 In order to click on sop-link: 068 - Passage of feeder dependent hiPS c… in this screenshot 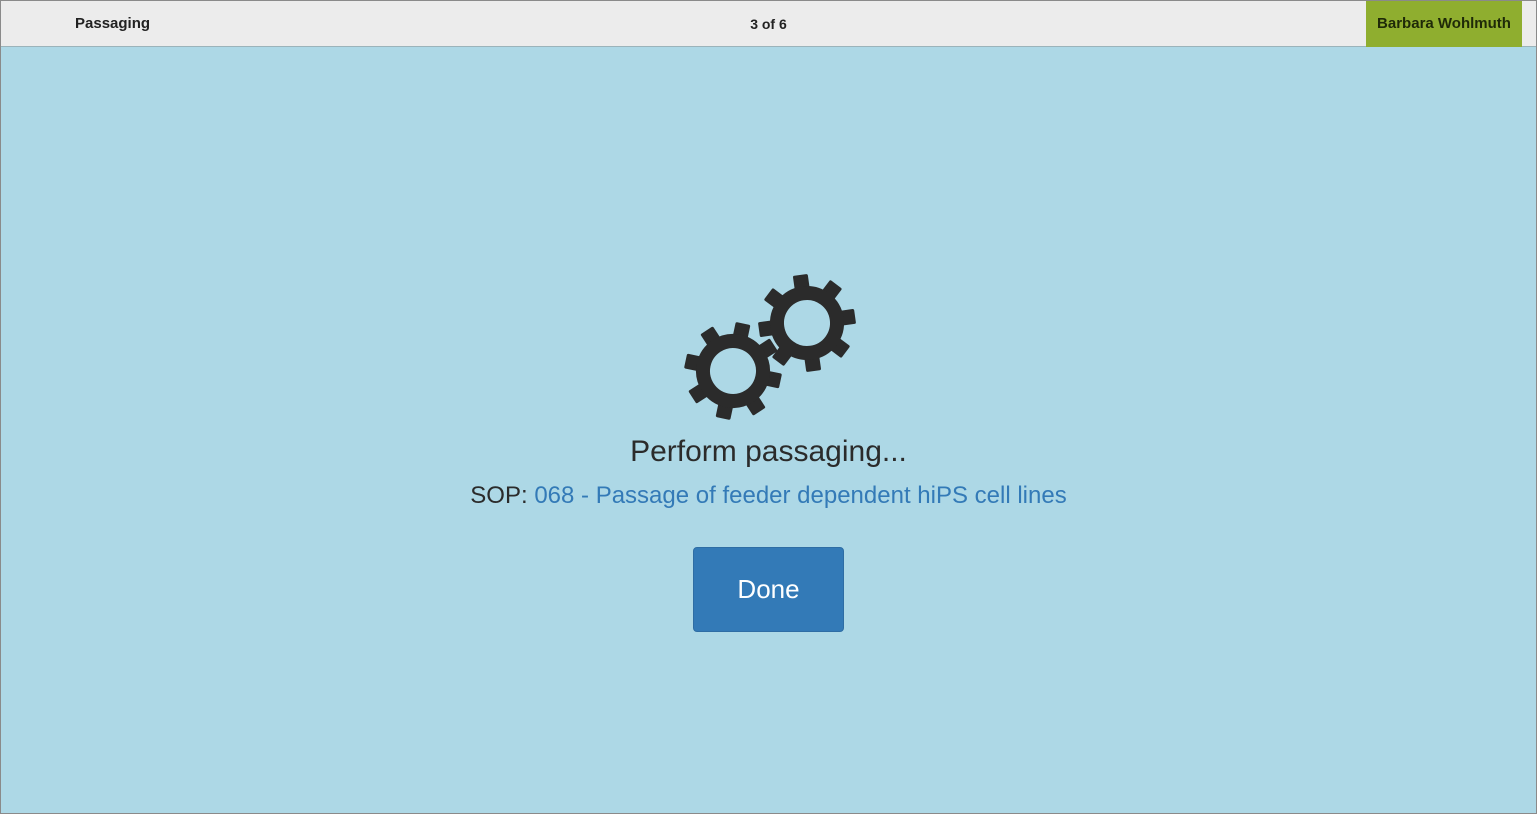, I will do `click(800, 495)`.